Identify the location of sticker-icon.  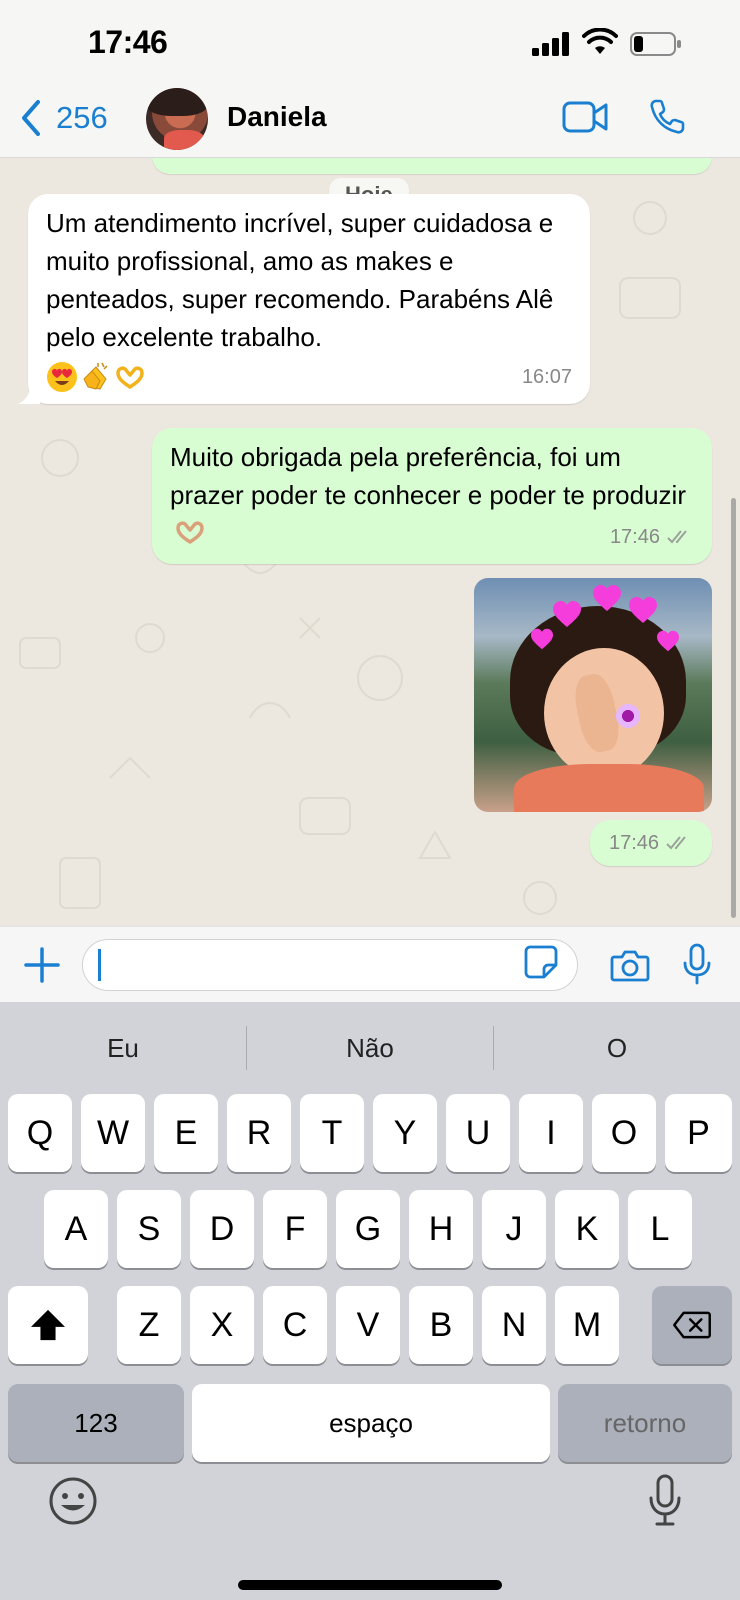
(541, 962).